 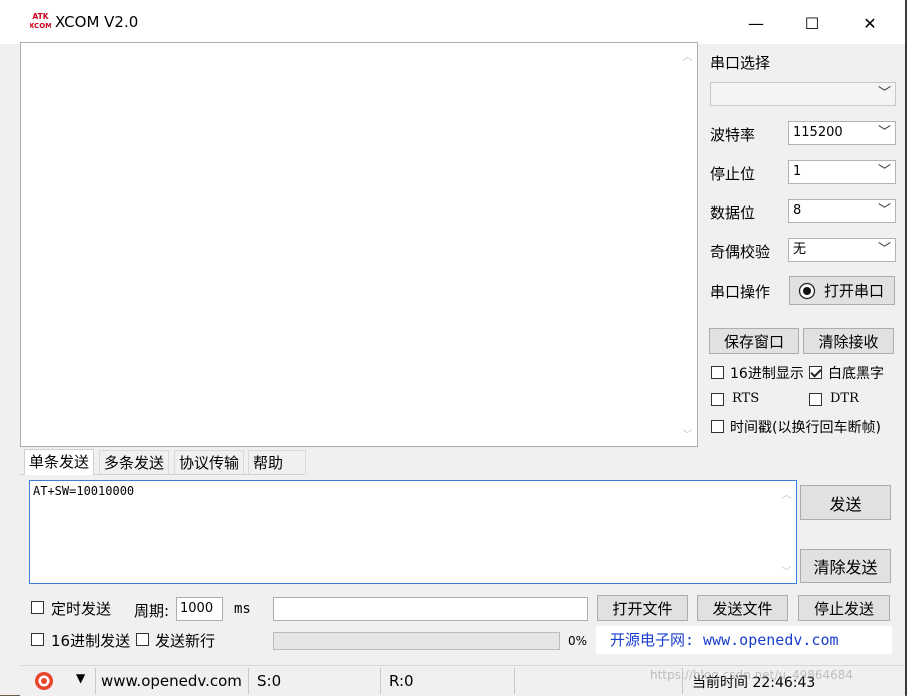 I want to click on open-port-button: 打开串口, so click(x=842, y=290).